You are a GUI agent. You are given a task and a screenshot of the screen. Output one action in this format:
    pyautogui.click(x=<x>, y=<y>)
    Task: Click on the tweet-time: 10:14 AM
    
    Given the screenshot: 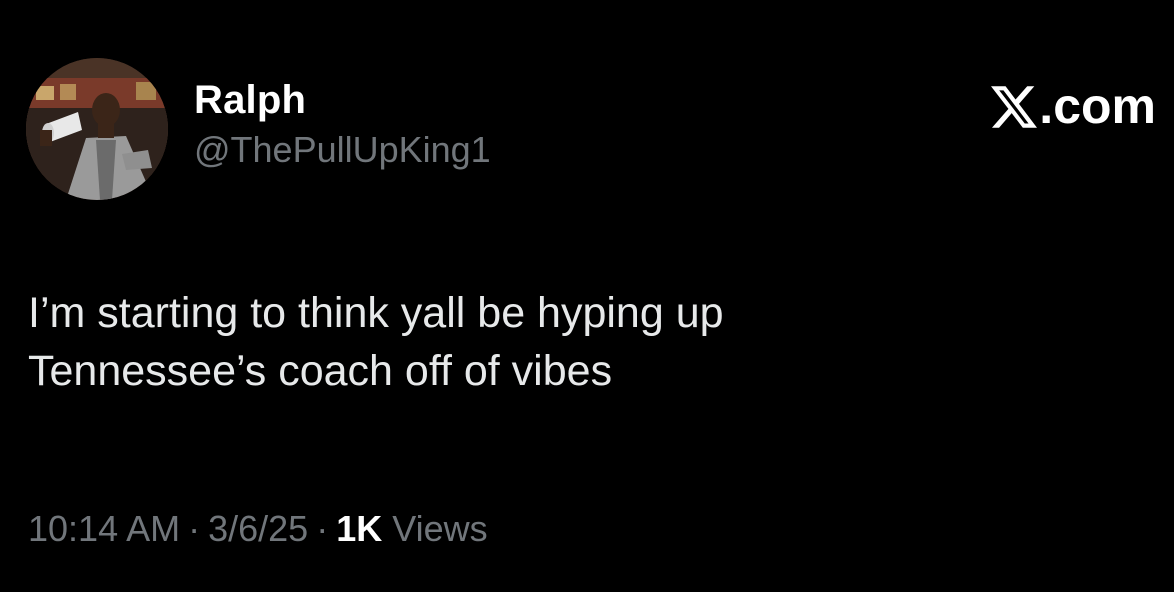 What is the action you would take?
    pyautogui.click(x=104, y=528)
    